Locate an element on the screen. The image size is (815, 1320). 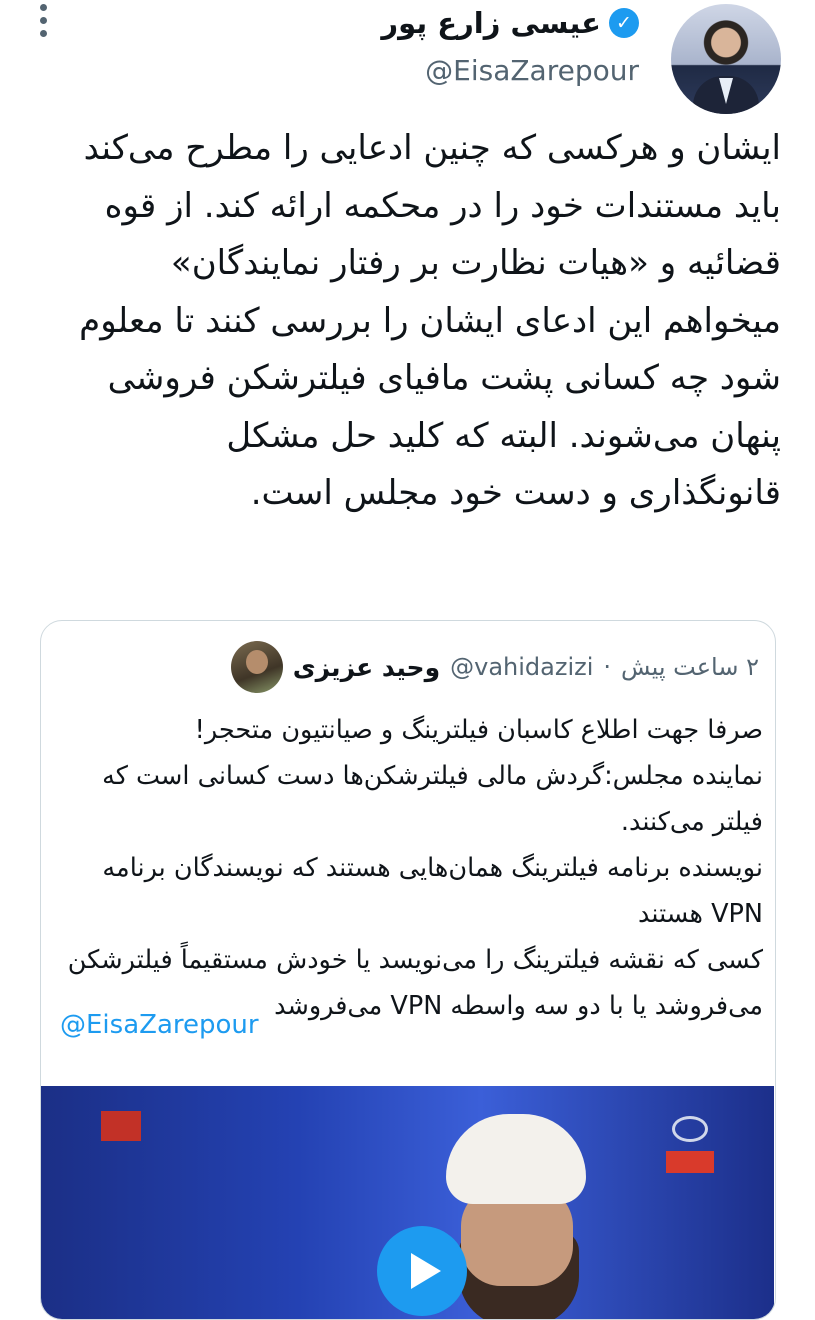
author-name: عیسی زارع پور is located at coordinates (491, 23).